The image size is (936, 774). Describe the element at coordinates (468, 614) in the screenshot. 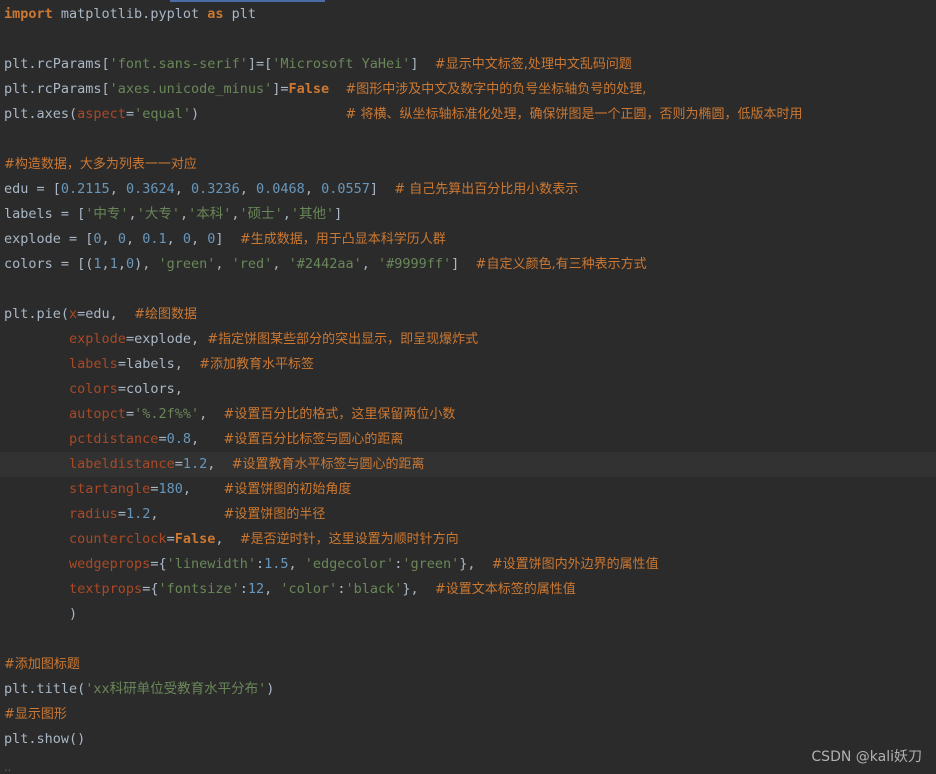

I see `code-line: )` at that location.